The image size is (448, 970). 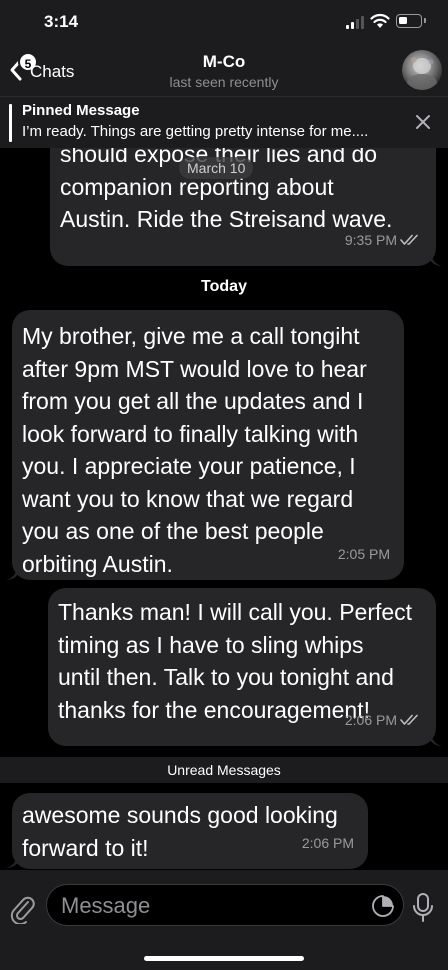 What do you see at coordinates (422, 70) in the screenshot?
I see `avatar` at bounding box center [422, 70].